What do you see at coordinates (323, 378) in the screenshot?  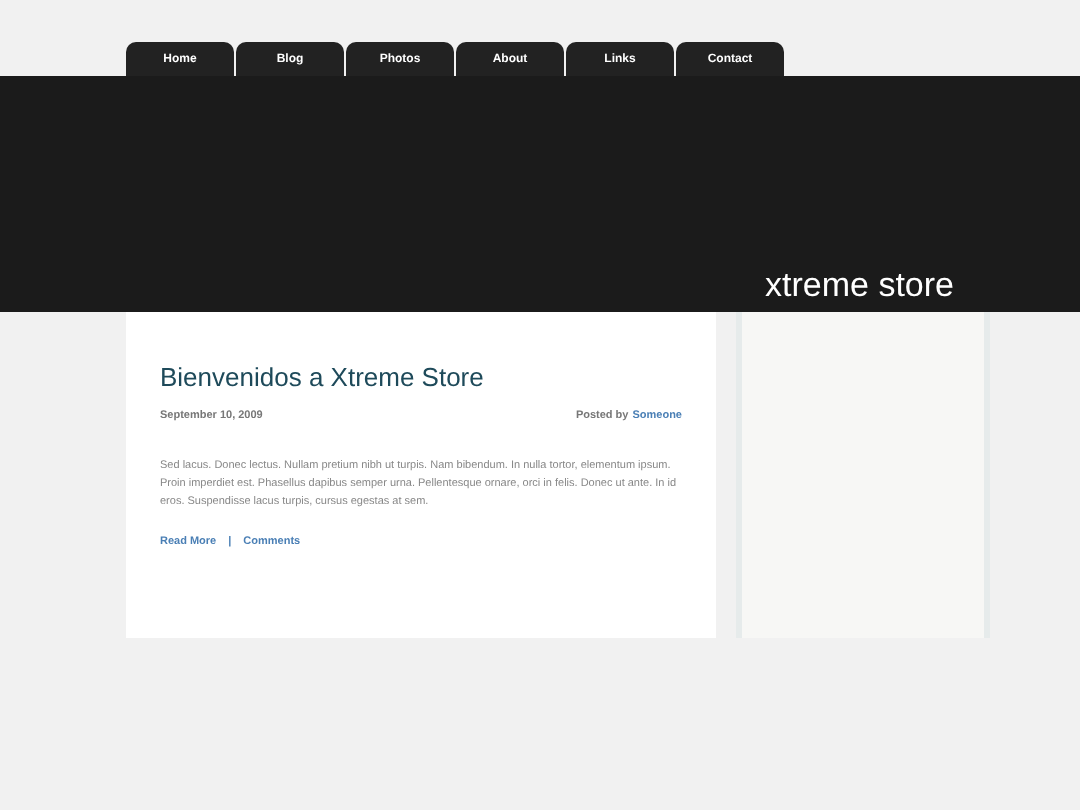 I see `post-title: Bienvenidos a Xtreme Store` at bounding box center [323, 378].